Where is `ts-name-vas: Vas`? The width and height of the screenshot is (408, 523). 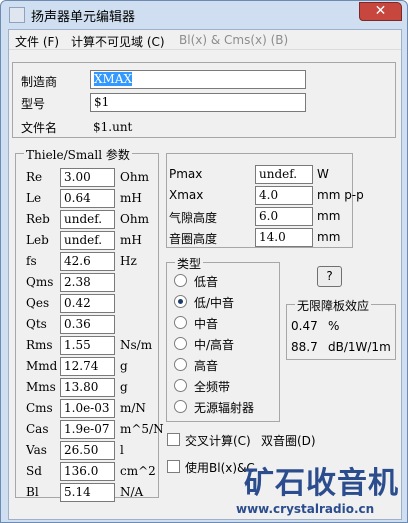
ts-name-vas: Vas is located at coordinates (36, 450).